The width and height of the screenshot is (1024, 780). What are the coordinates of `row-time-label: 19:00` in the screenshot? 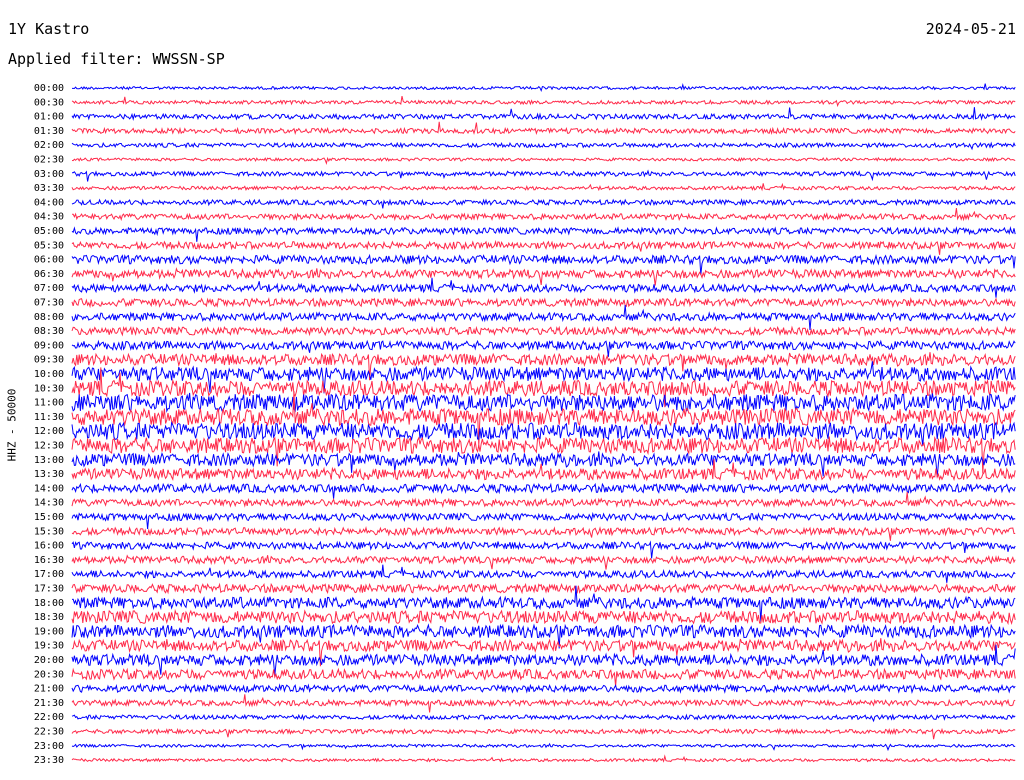 It's located at (49, 631).